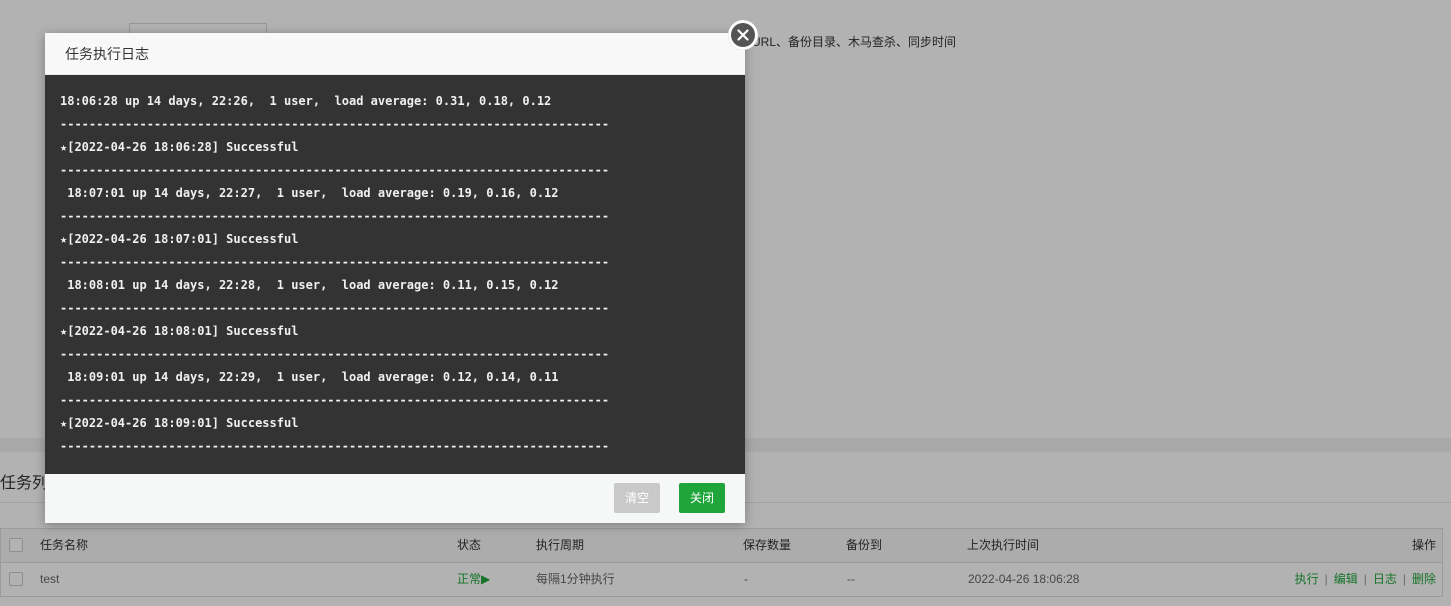  Describe the element at coordinates (179, 147) in the screenshot. I see `log-line: ★[2022-04-26 18:06:28] Successful` at that location.